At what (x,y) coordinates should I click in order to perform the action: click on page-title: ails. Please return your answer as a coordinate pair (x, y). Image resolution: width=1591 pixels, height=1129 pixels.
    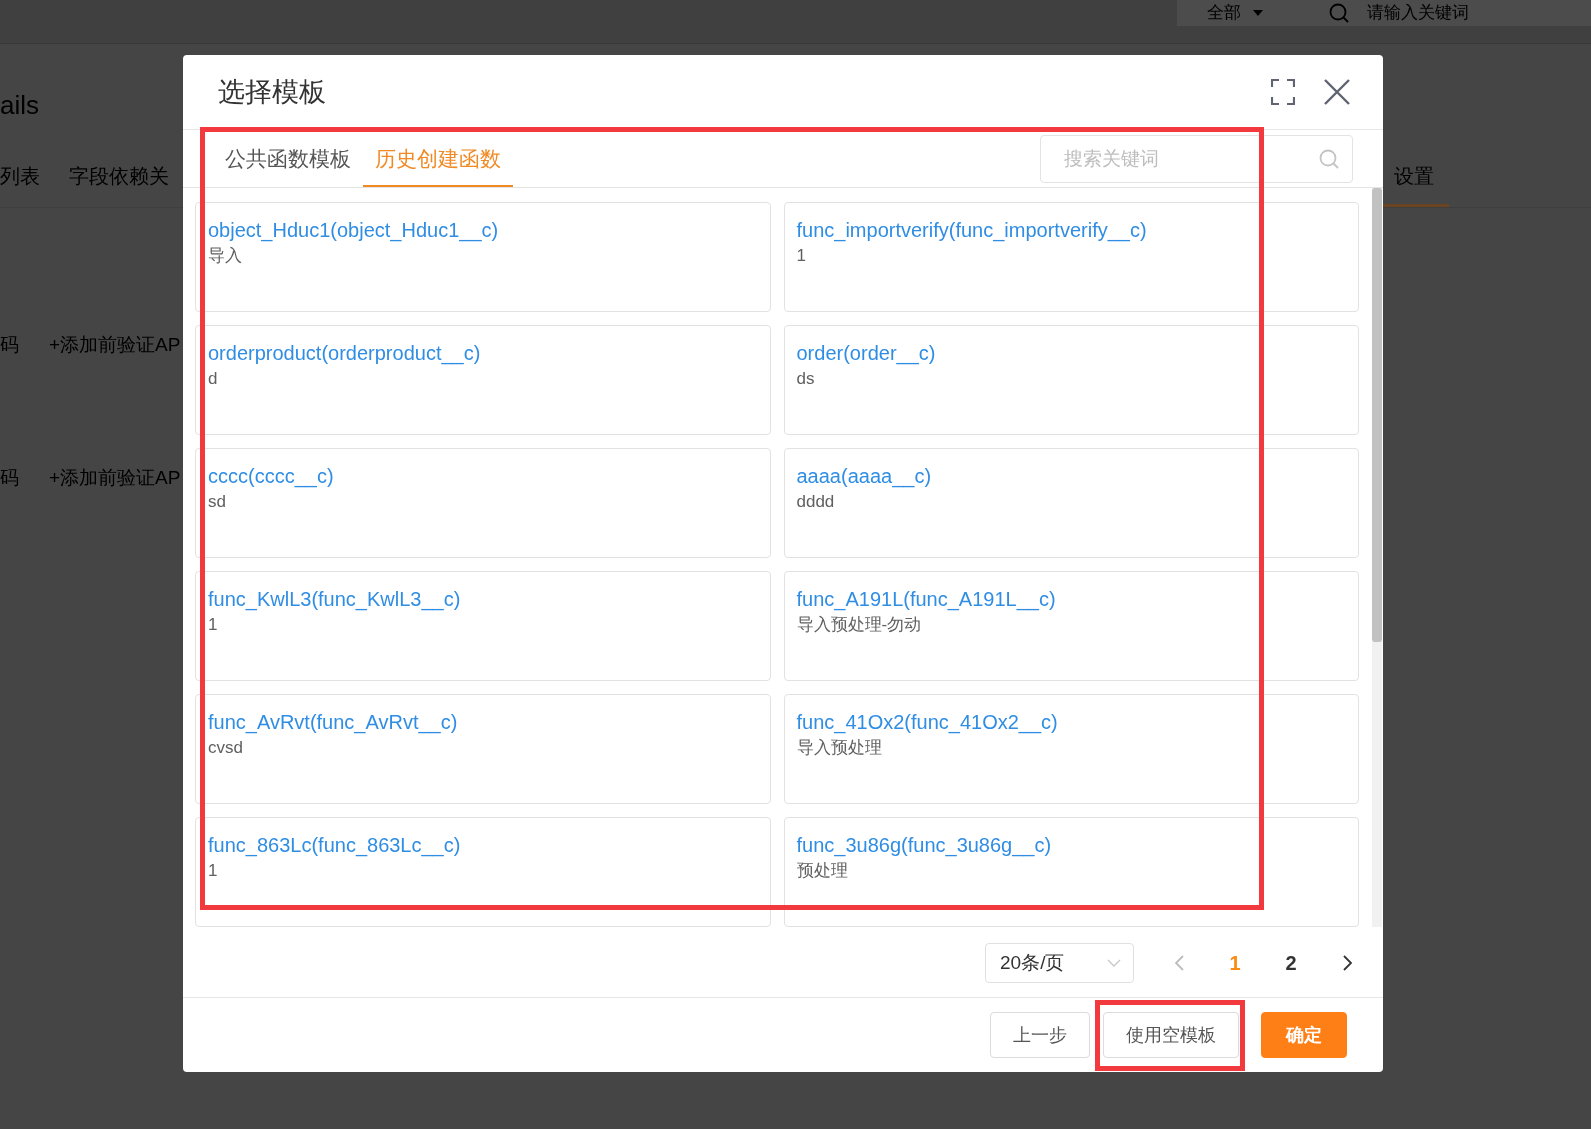
    Looking at the image, I should click on (19, 105).